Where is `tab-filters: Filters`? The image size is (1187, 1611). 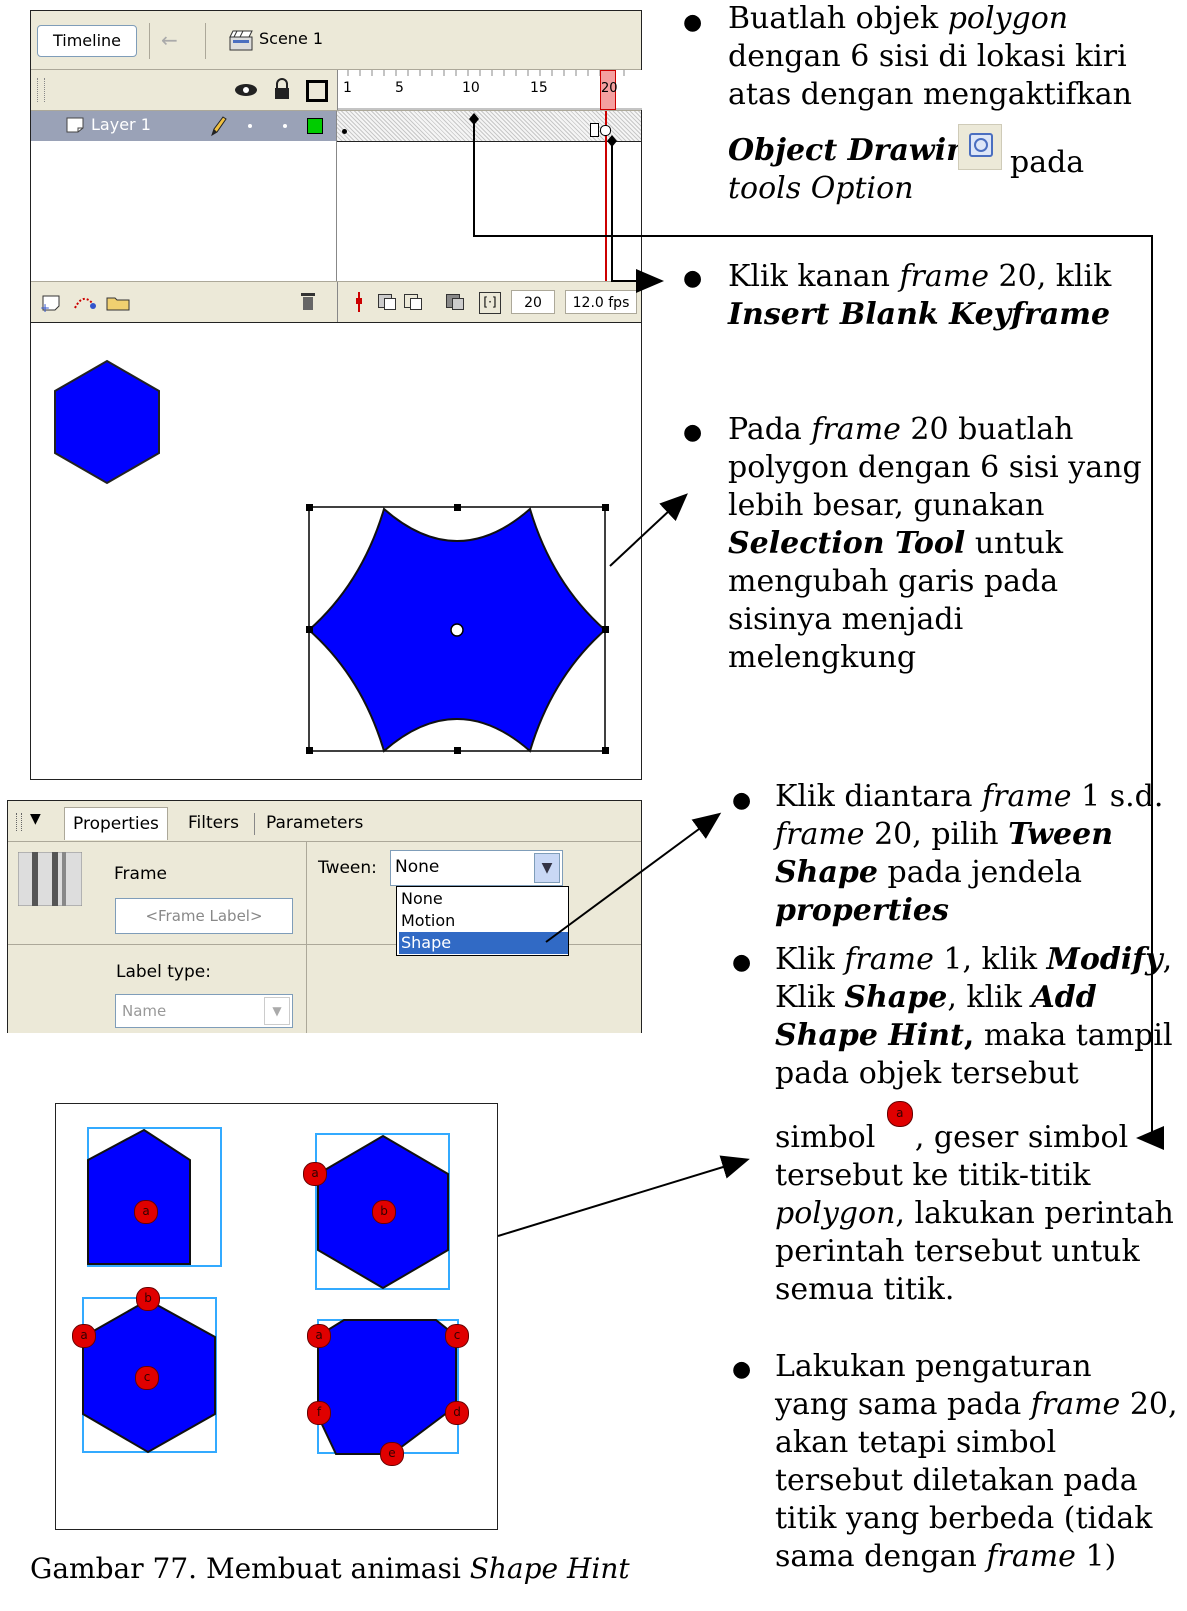 tab-filters: Filters is located at coordinates (213, 823).